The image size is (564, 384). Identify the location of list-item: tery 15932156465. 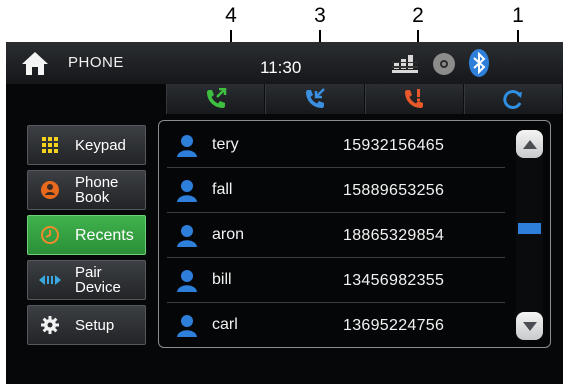
(336, 145).